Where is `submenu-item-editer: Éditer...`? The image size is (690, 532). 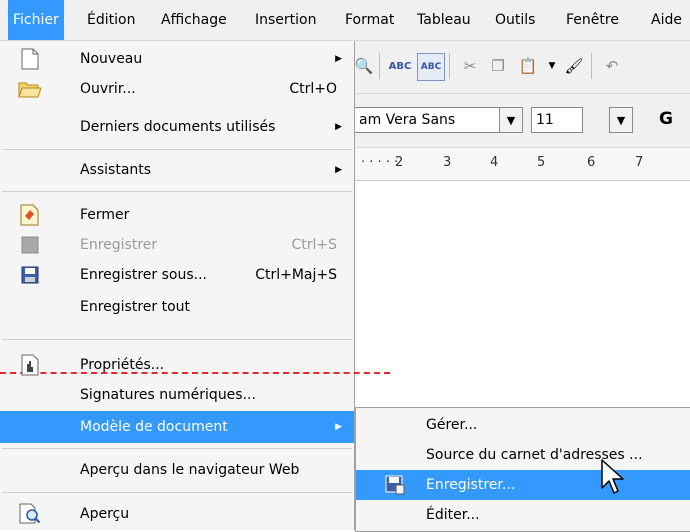
submenu-item-editer: Éditer... is located at coordinates (523, 515).